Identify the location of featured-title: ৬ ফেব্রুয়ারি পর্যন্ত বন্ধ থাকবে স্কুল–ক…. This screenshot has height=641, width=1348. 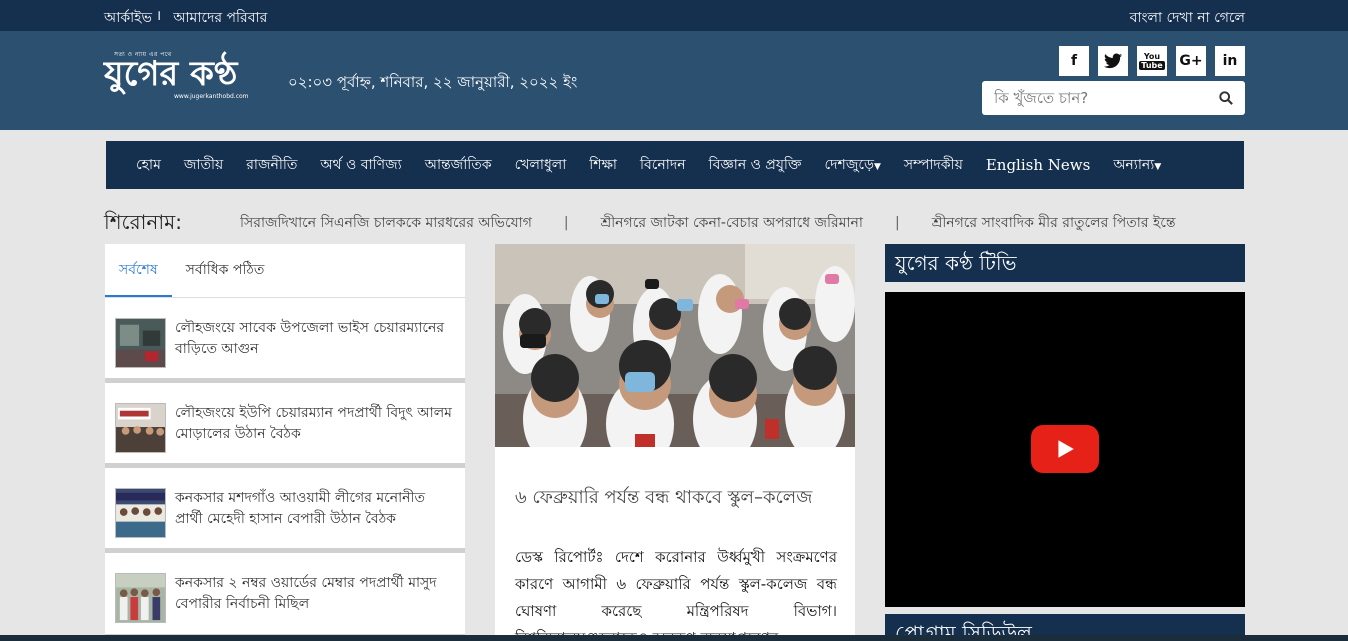
(670, 498).